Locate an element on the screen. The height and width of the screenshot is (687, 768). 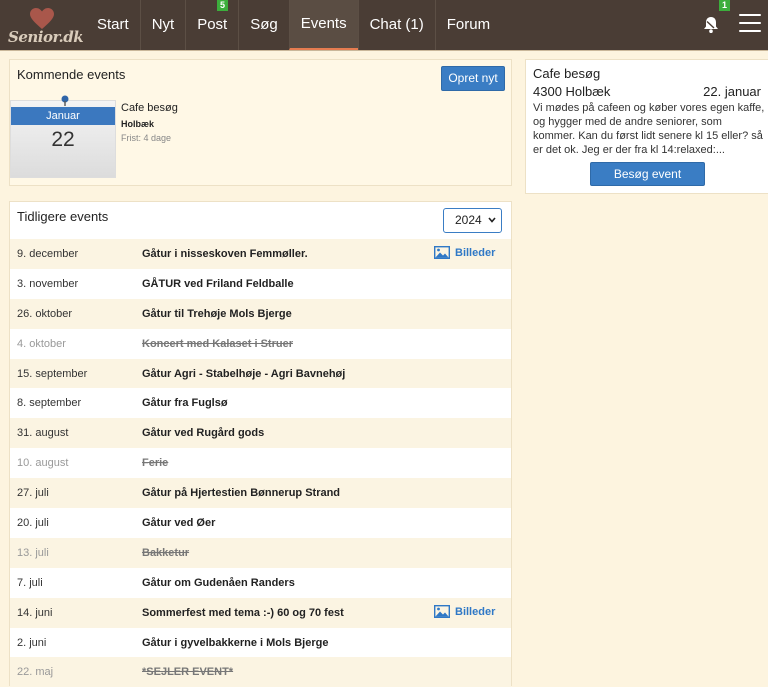
table-row: 26. oktober Gåtur til Trehøje Mols Bjerge is located at coordinates (260, 313).